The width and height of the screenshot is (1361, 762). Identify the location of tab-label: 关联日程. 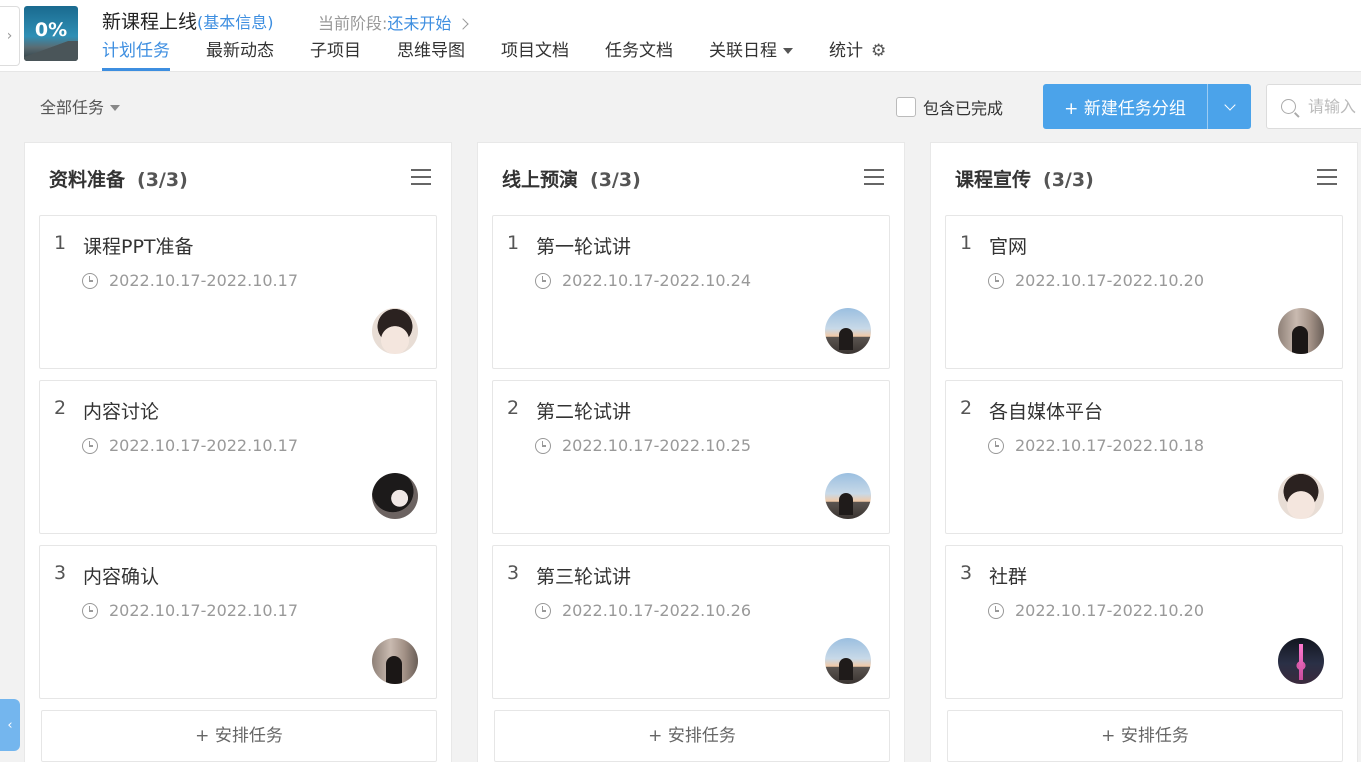
(743, 51).